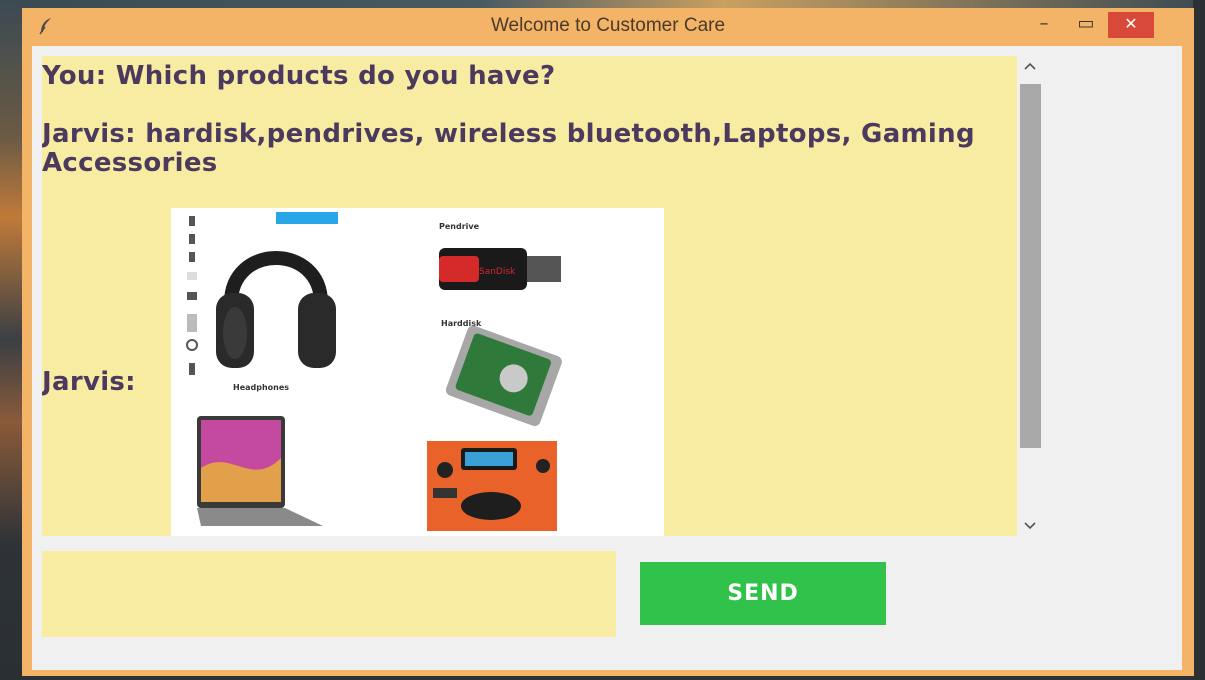 This screenshot has width=1205, height=680. Describe the element at coordinates (89, 382) in the screenshot. I see `chat-message-bot-label: Jarvis:` at that location.